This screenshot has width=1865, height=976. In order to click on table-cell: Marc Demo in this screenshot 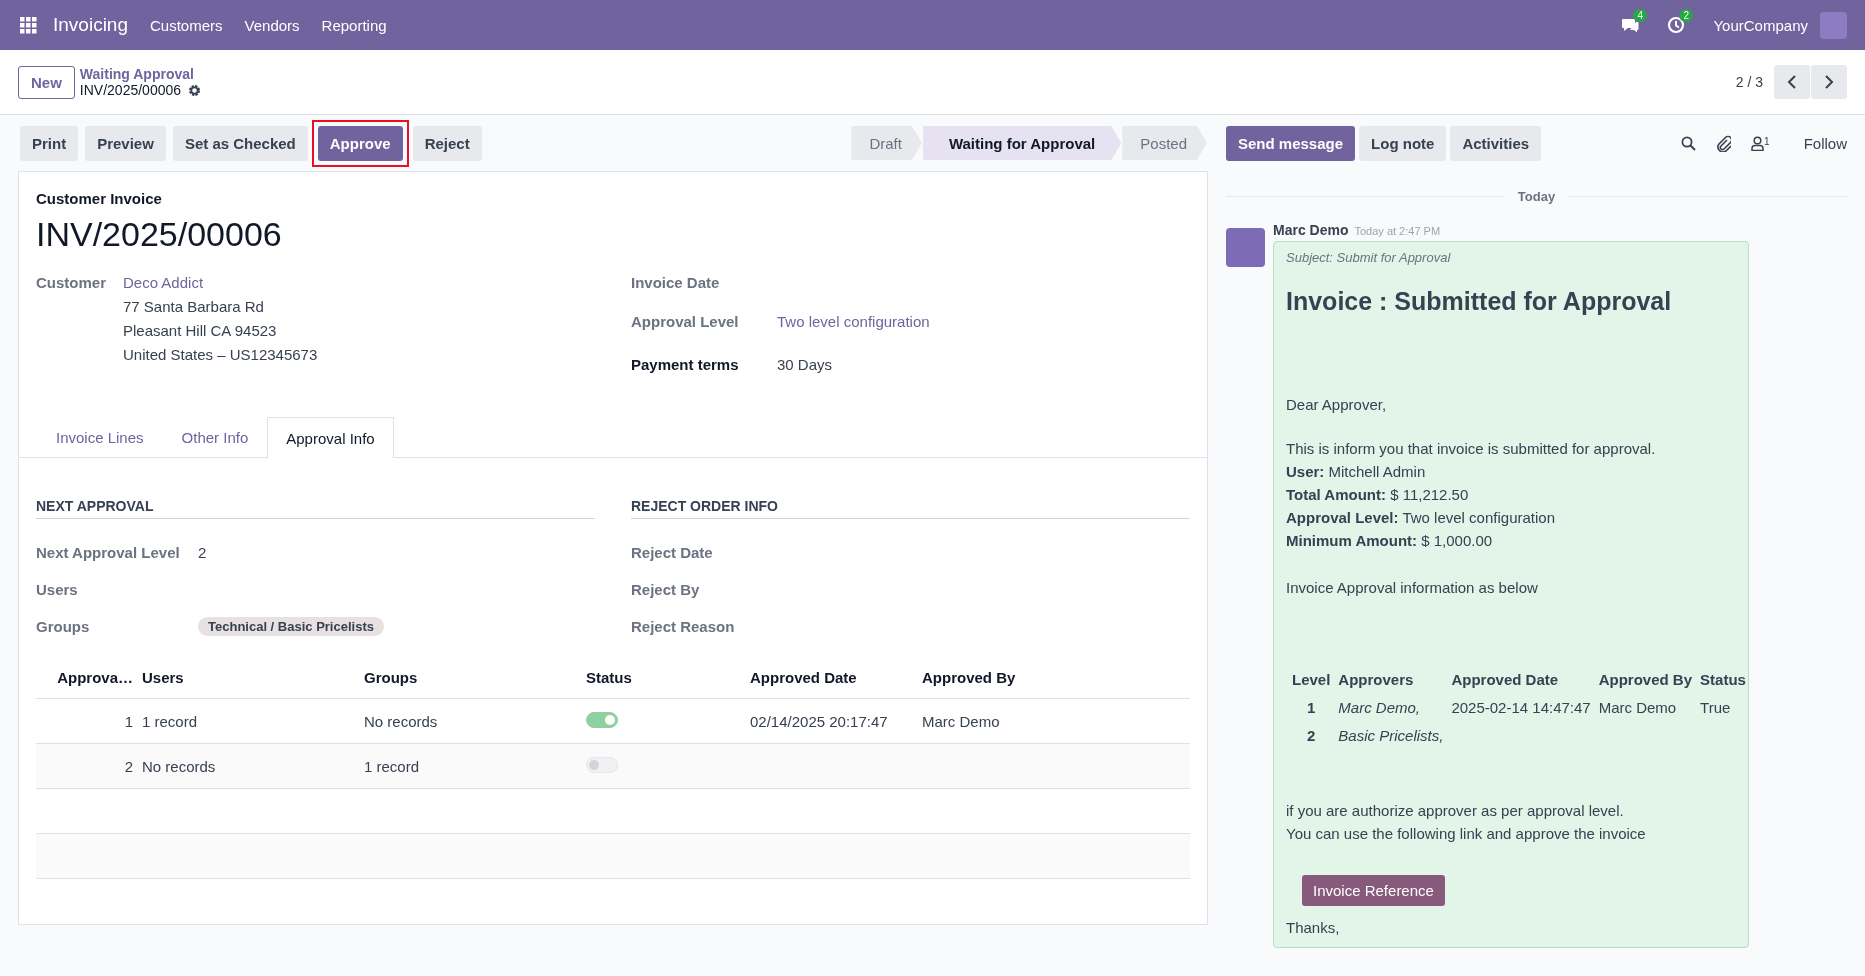, I will do `click(1055, 721)`.